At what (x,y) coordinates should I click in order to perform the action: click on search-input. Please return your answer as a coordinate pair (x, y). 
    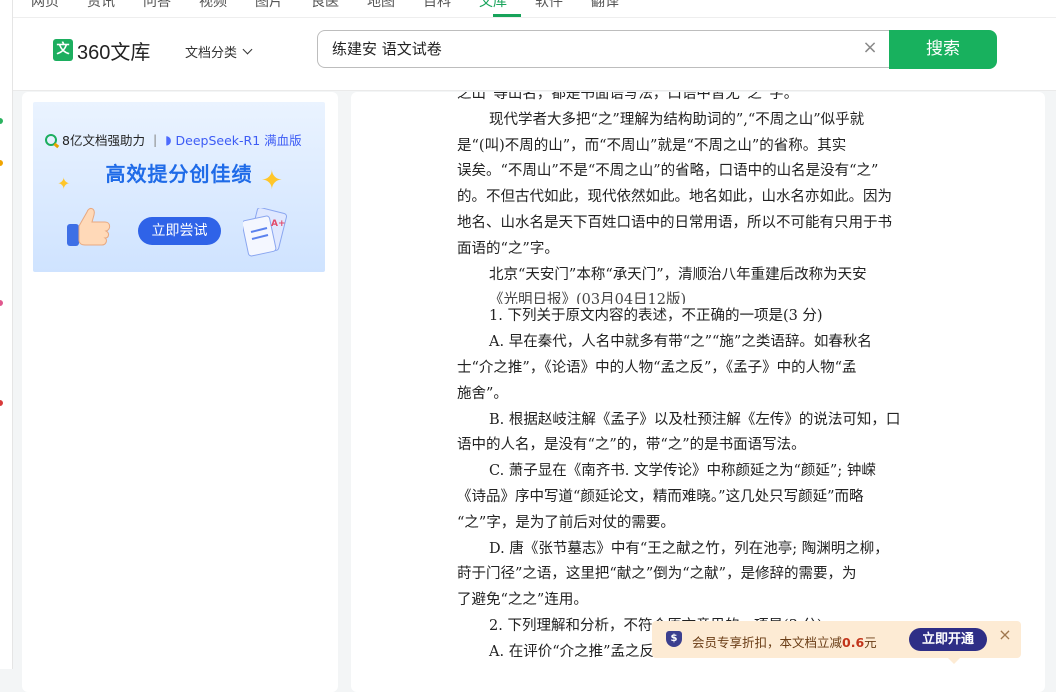
    Looking at the image, I should click on (582, 48).